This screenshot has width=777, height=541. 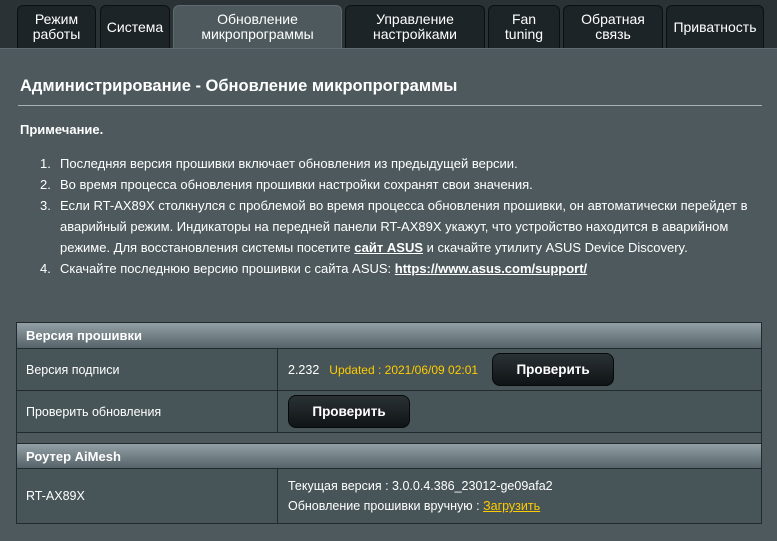 I want to click on check-updates-label: Проверить обновления, so click(x=147, y=411).